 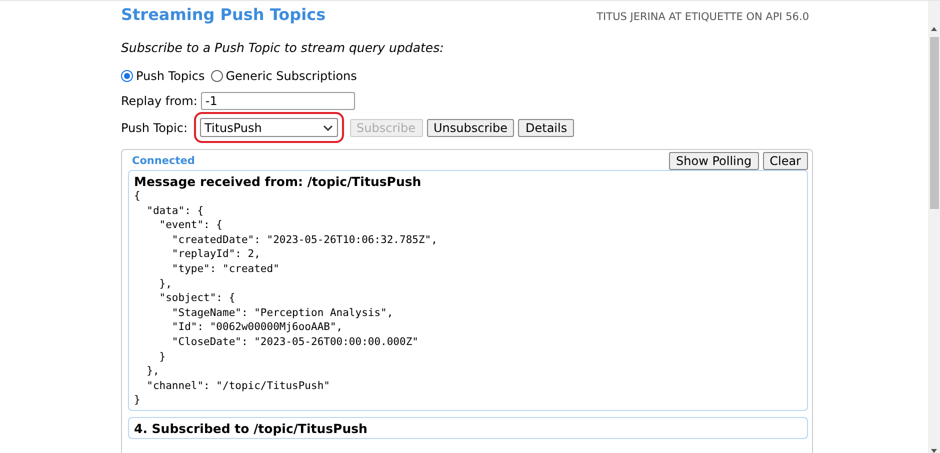 I want to click on code-line: "CloseDate": "2023-05-26T00:00:00.000Z", so click(x=295, y=342).